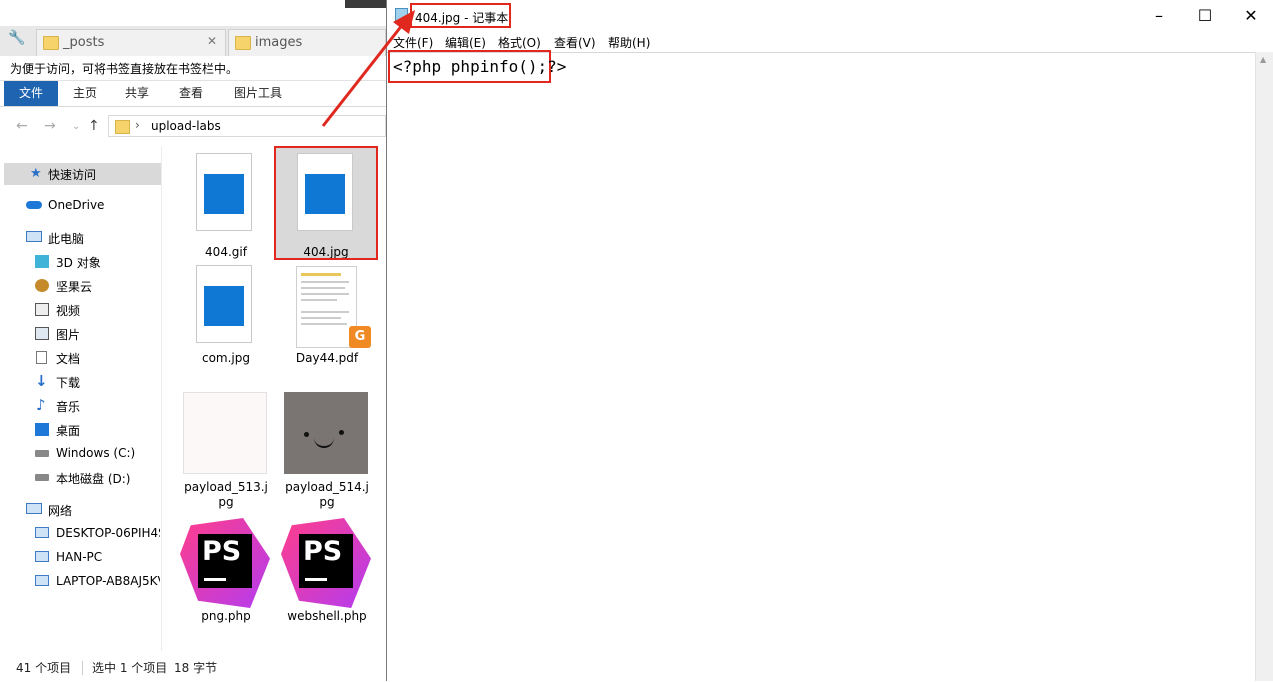 The image size is (1273, 682). I want to click on ribbon-tab-share: 共享, so click(137, 93).